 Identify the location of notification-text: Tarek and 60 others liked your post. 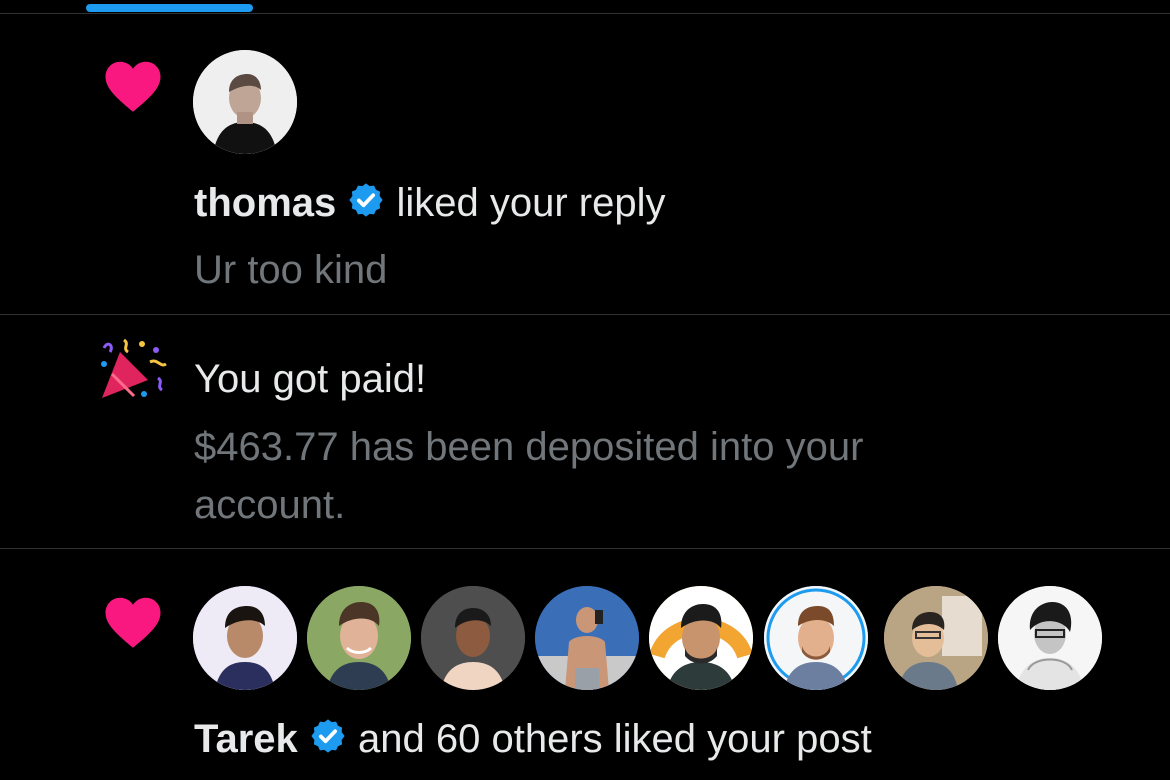
(533, 741).